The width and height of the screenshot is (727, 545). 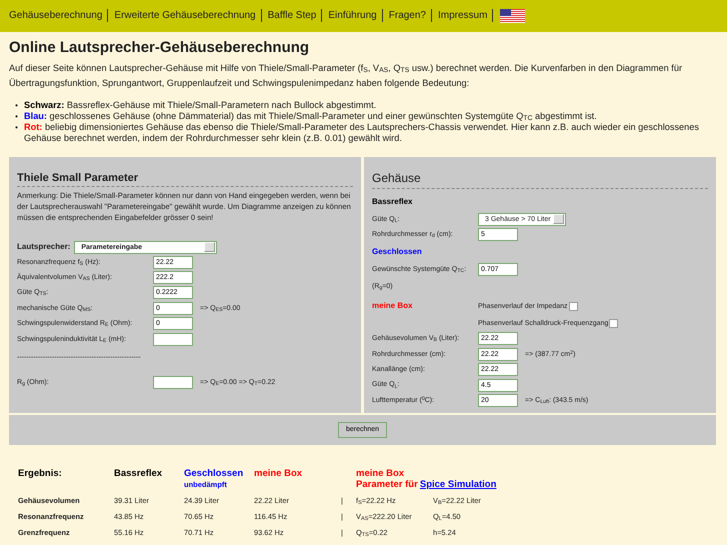 What do you see at coordinates (346, 76) in the screenshot?
I see `intro-paragraph: Auf dieser Seite können Lautsprecher-Gehäuse mit Hilfe von Thiele/Small-Parameter (f$_{S}$, V$_{AS}$, Q$_{TS}$ usw.) berechnet werden. Die Kurvenfarben in den Diagrammen für Übertragungsfunktion, Sprungantwort, Gruppenlaufzeit und Schwingspulenimpedanz haben folgende Bedeutung:` at bounding box center [346, 76].